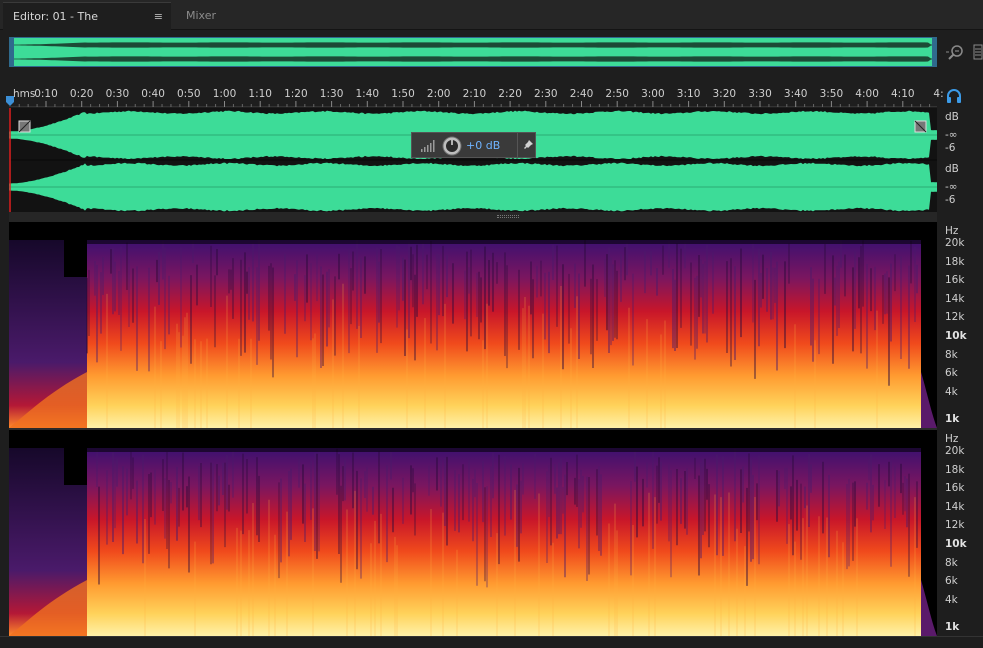  Describe the element at coordinates (951, 135) in the screenshot. I see `db-neg-inf-top: -∞` at that location.